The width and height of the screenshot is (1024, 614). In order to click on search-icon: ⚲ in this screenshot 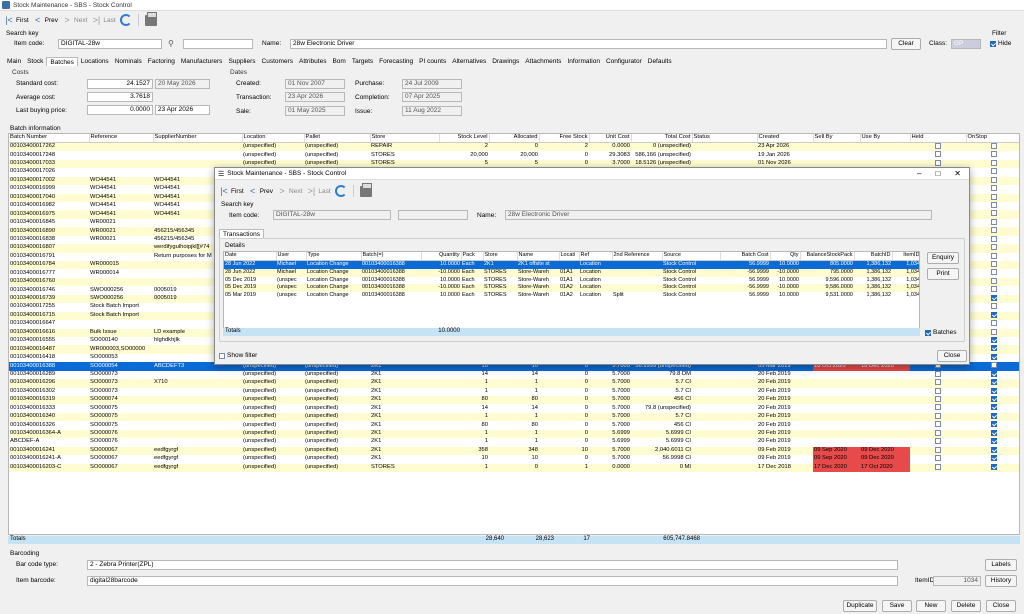, I will do `click(173, 44)`.